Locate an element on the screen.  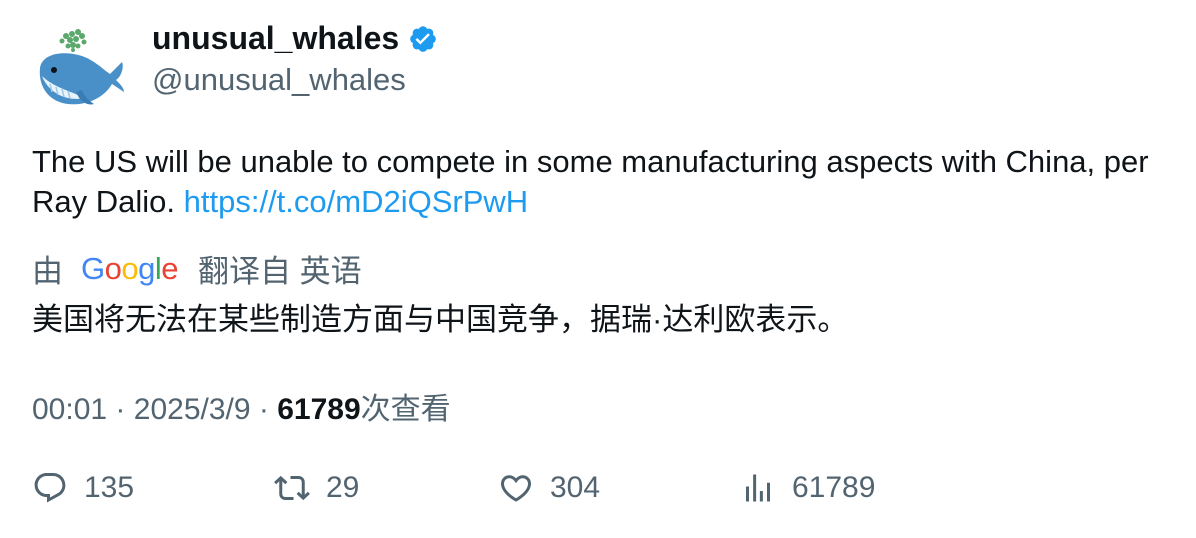
translation-suffix: 翻译自 英语 is located at coordinates (280, 271).